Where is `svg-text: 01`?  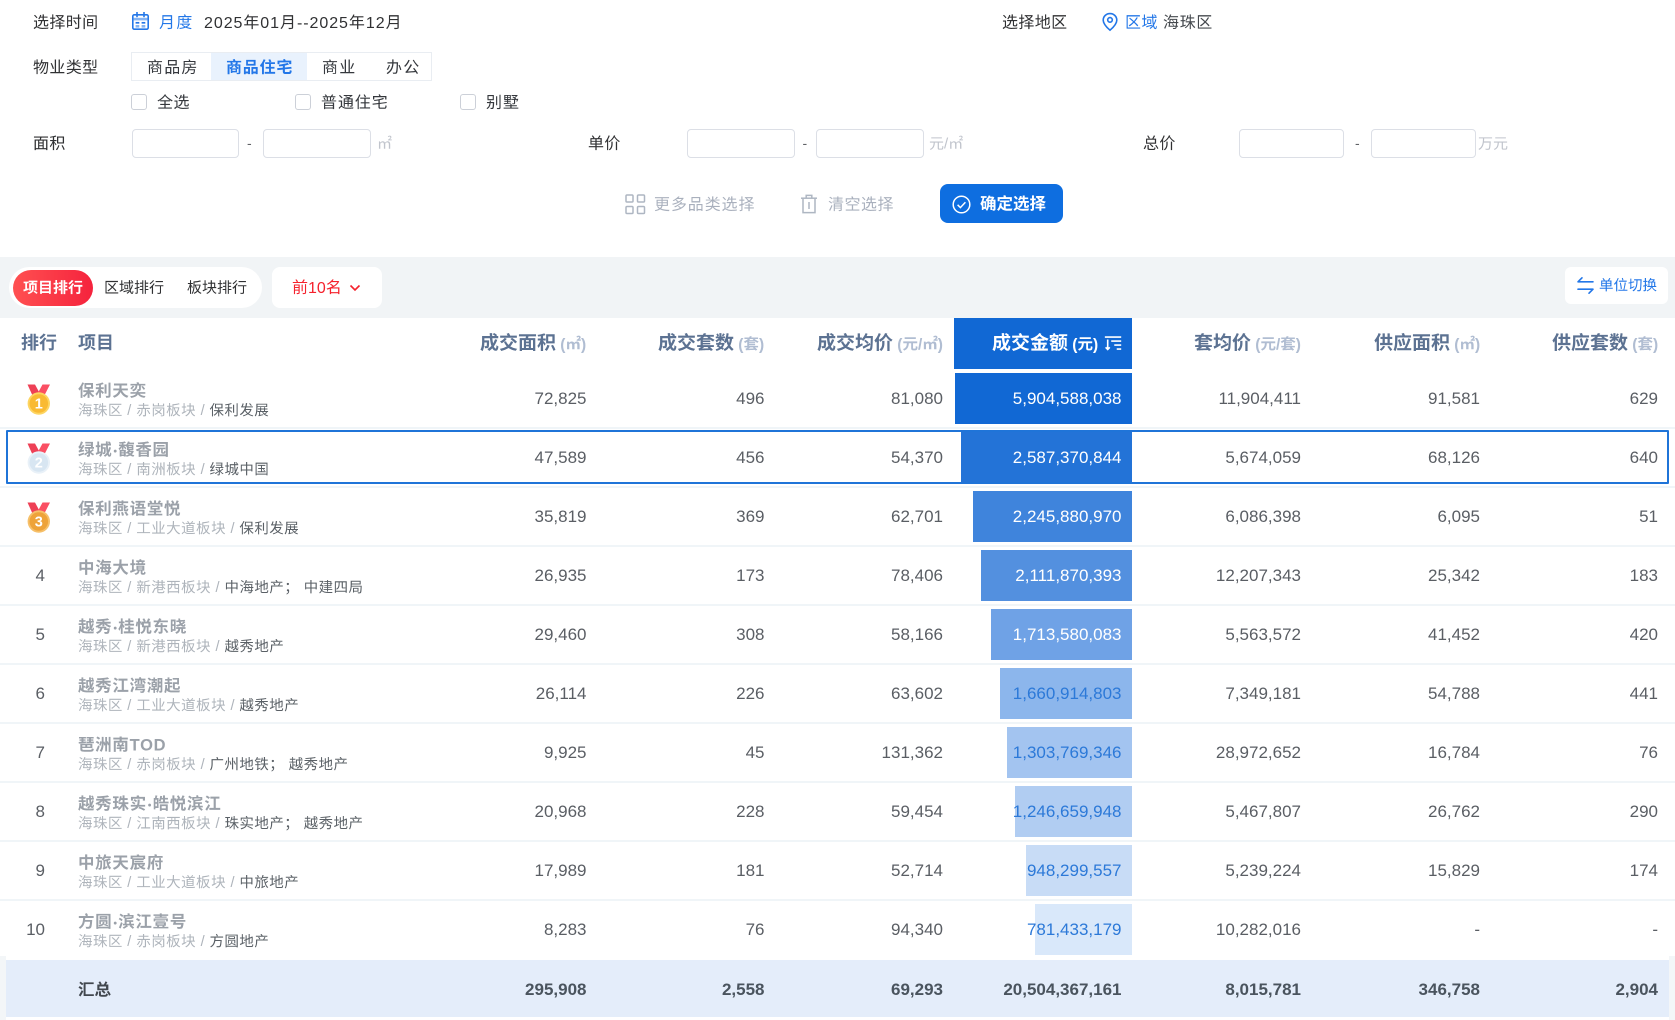
svg-text: 01 is located at coordinates (270, 23).